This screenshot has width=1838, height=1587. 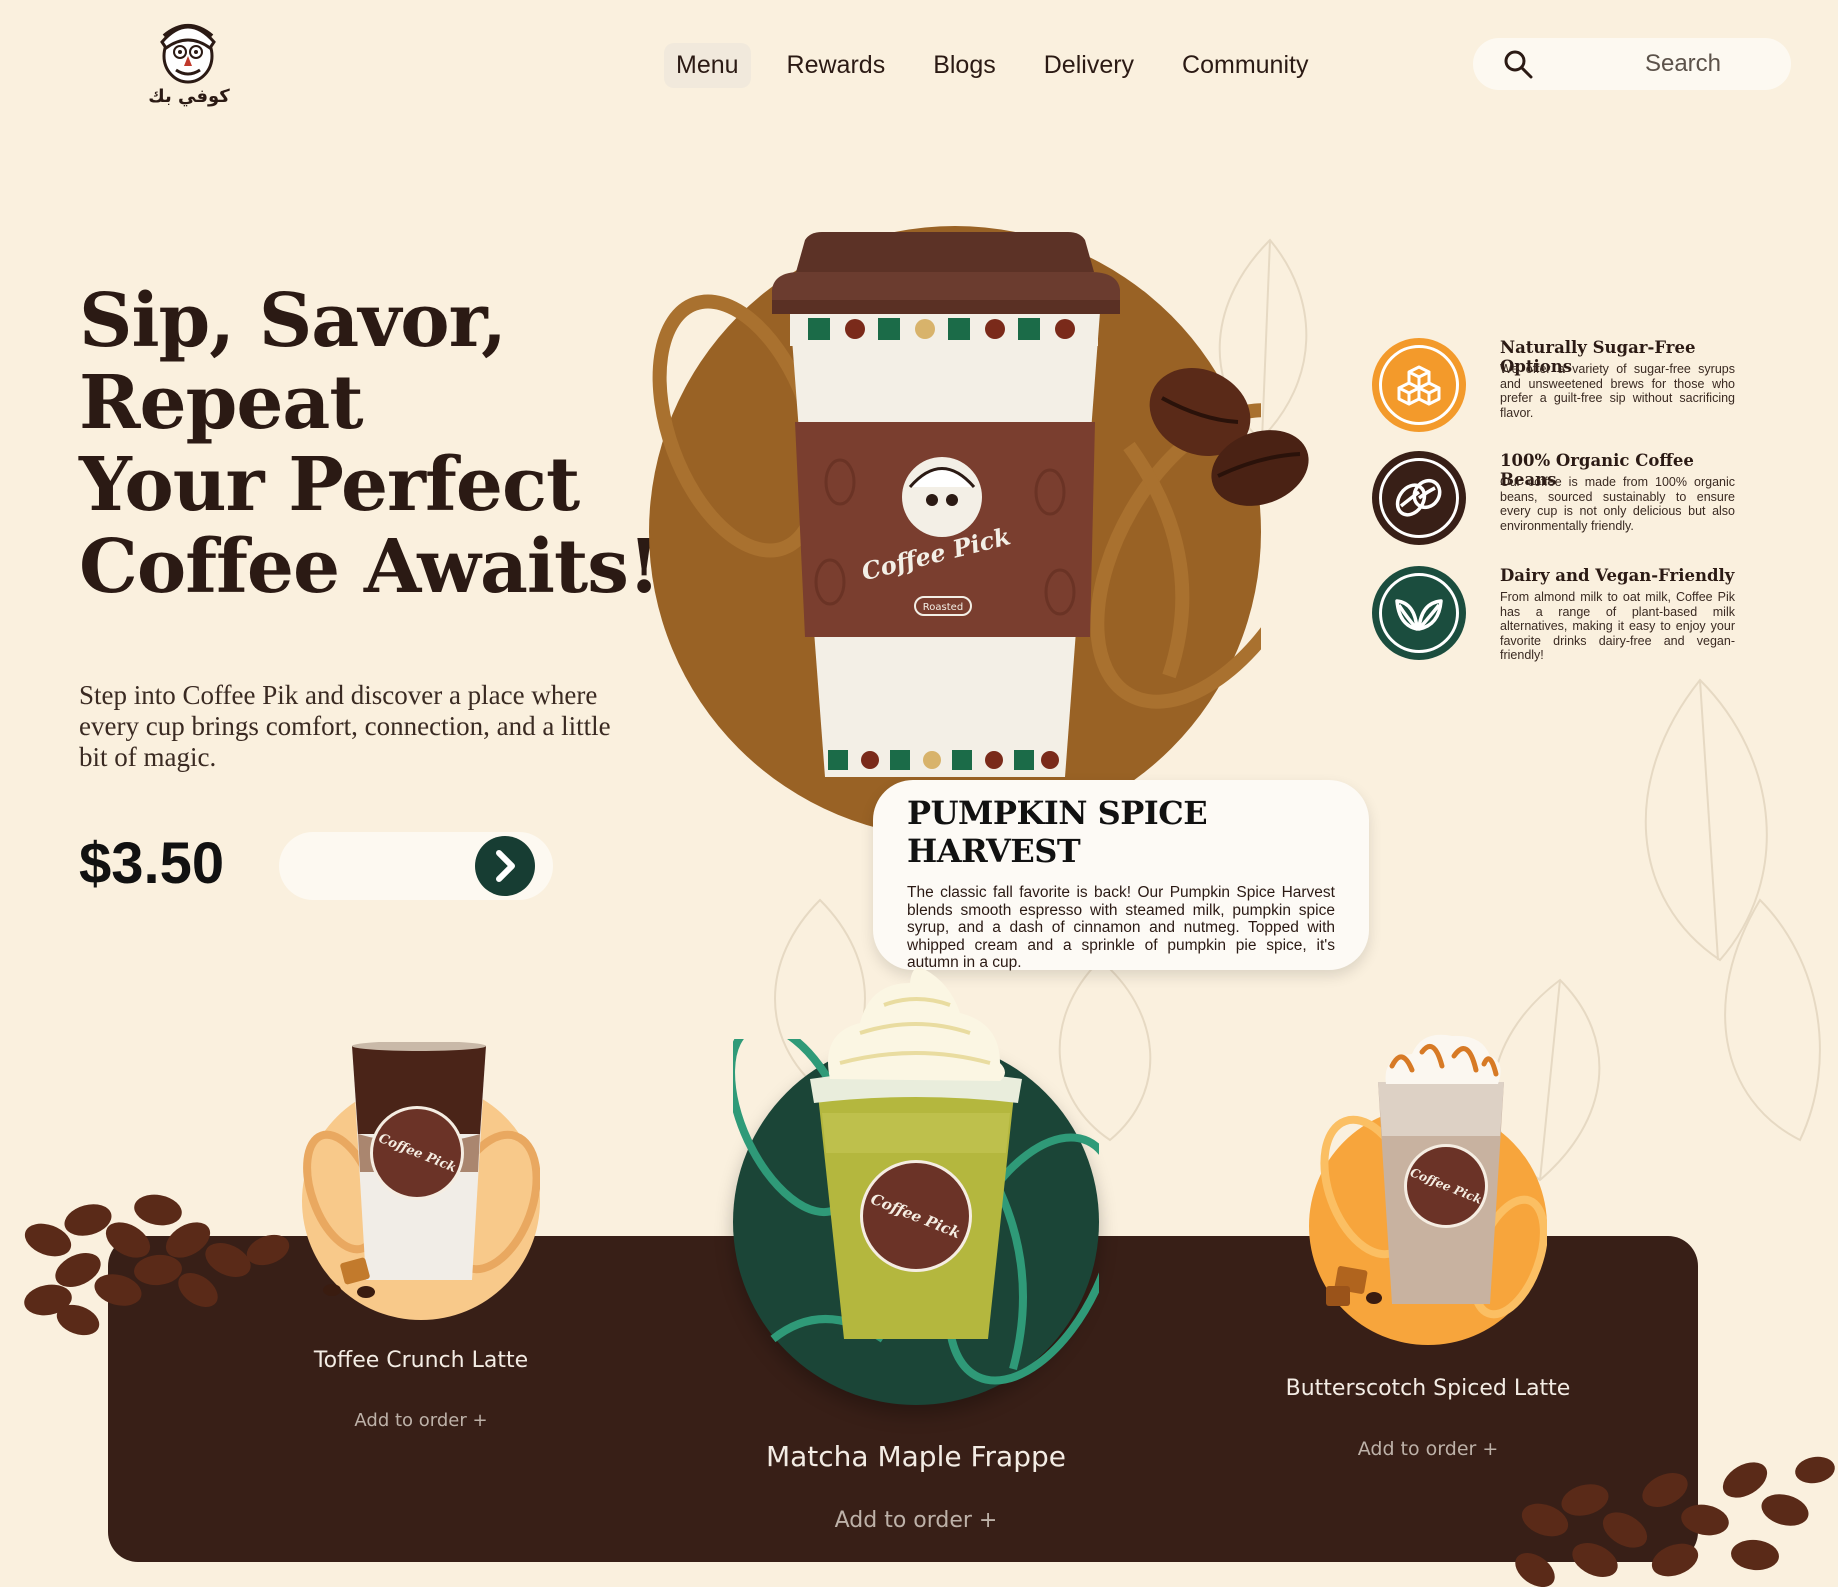 I want to click on featured-cup-image: Coffee Pick Roasted, so click(x=946, y=504).